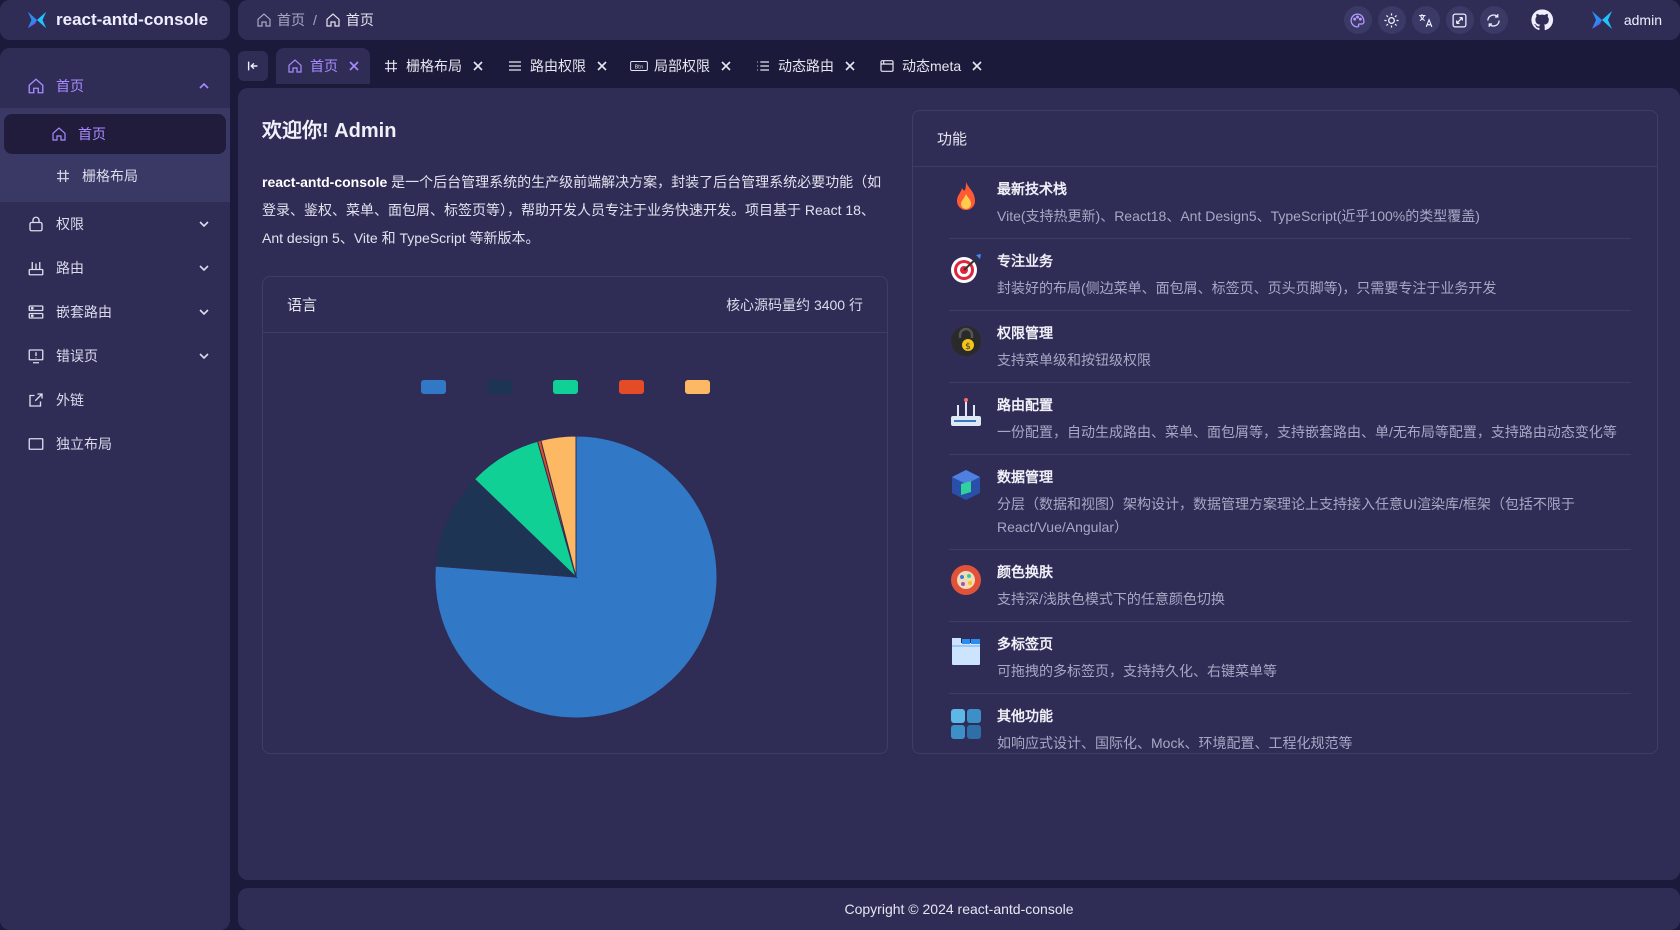 The height and width of the screenshot is (930, 1680). What do you see at coordinates (952, 139) in the screenshot?
I see `features-card-title: 功能` at bounding box center [952, 139].